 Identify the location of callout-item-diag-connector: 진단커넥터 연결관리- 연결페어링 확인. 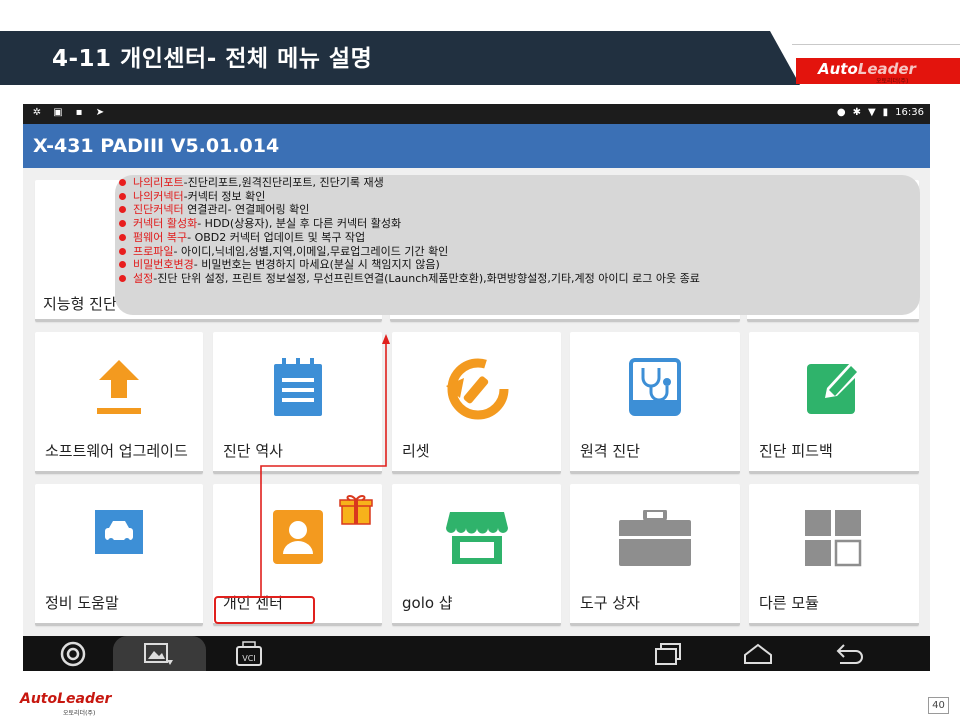
(519, 210).